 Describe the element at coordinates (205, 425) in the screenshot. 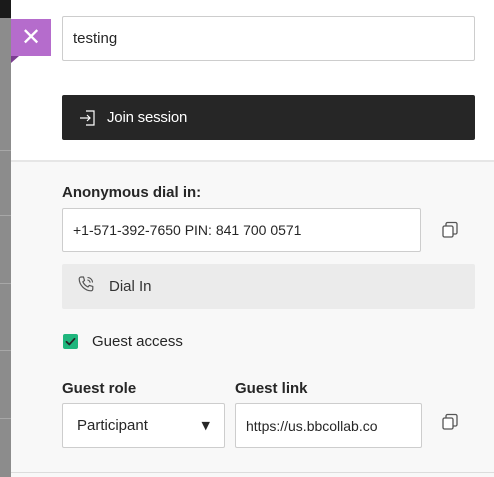

I see `caret-down-icon: ▼` at that location.